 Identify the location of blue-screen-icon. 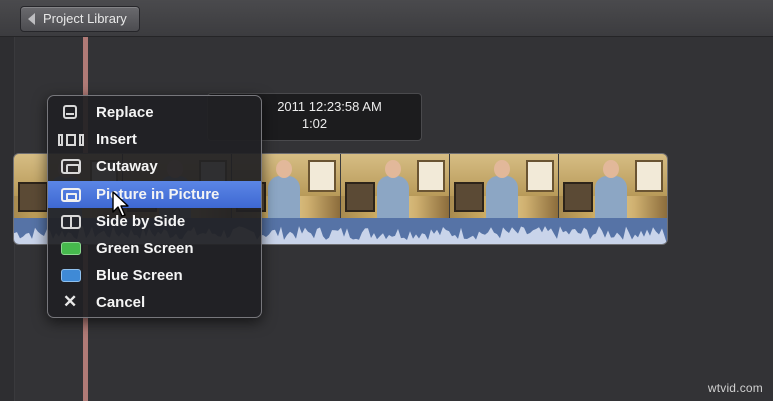
(71, 276).